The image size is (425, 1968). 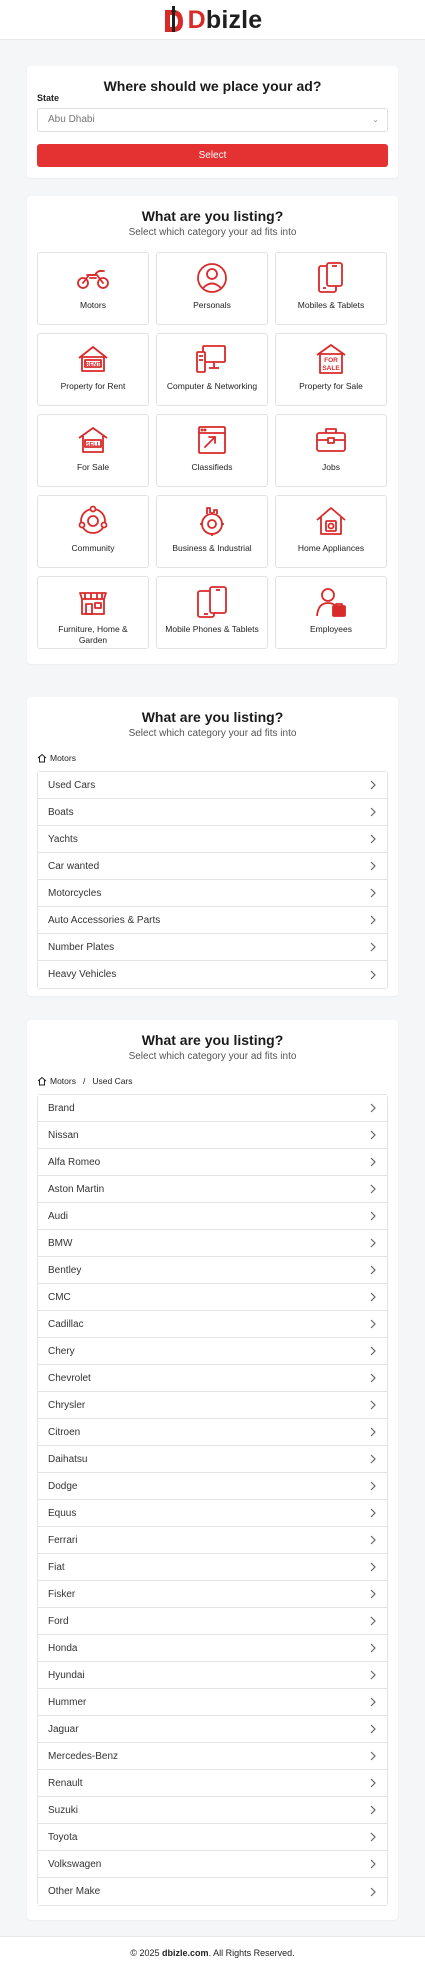 I want to click on category-tile-mobiles-tablets: Mobiles & Tablets, so click(x=331, y=288).